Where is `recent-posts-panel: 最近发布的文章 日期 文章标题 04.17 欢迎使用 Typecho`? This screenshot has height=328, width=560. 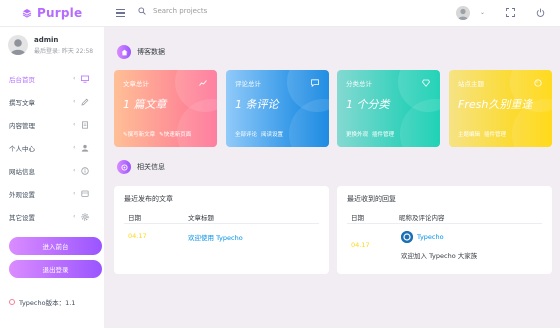 recent-posts-panel: 最近发布的文章 日期 文章标题 04.17 欢迎使用 Typecho is located at coordinates (221, 230).